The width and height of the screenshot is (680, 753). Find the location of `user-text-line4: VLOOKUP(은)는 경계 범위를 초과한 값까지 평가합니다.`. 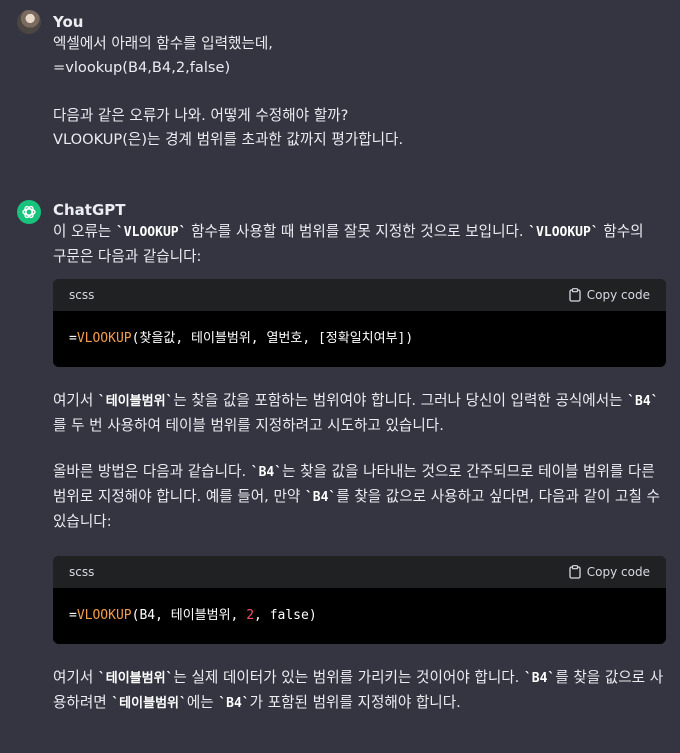

user-text-line4: VLOOKUP(은)는 경계 범위를 초과한 값까지 평가합니다. is located at coordinates (228, 139).